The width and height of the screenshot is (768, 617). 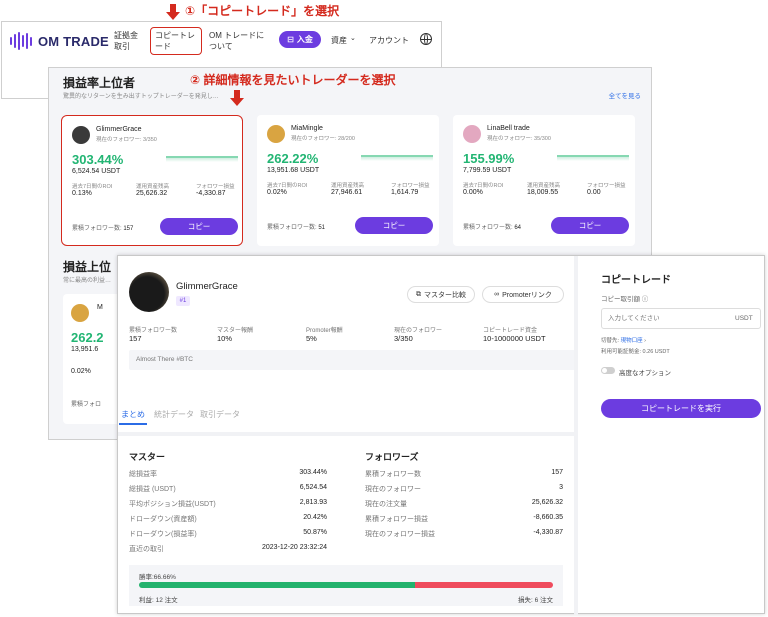 What do you see at coordinates (163, 519) in the screenshot?
I see `row-label: ドローダウン(資産額)` at bounding box center [163, 519].